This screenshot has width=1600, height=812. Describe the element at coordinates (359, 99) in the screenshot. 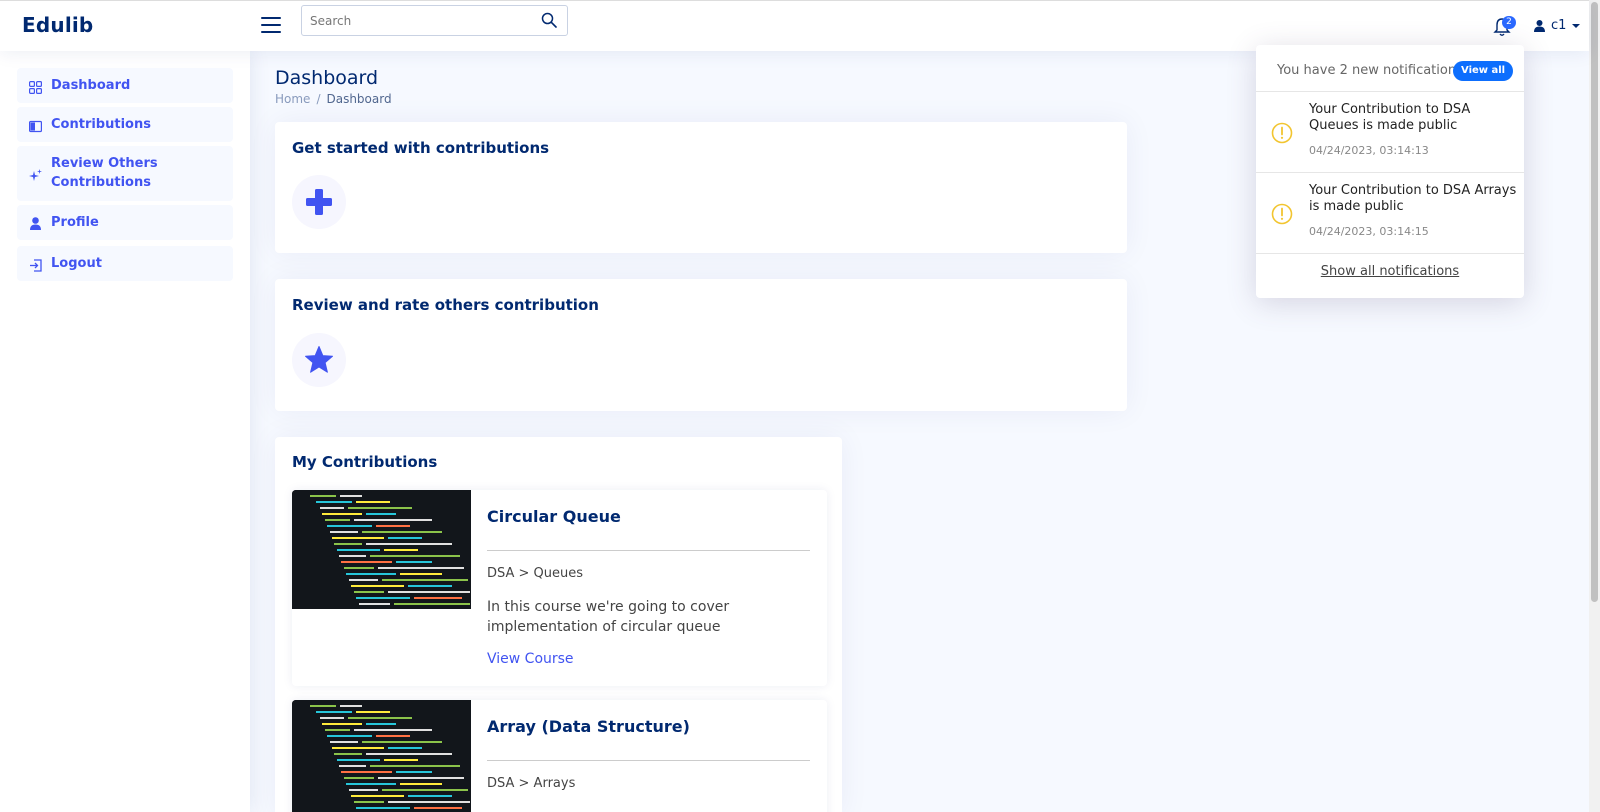

I see `breadcrumb-current: Dashboard` at that location.